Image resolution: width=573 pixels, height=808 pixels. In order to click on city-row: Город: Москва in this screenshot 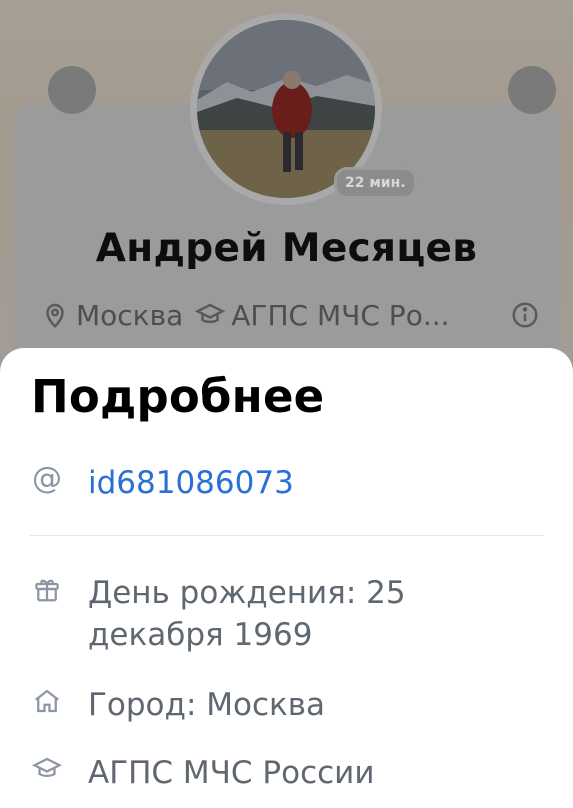, I will do `click(177, 705)`.